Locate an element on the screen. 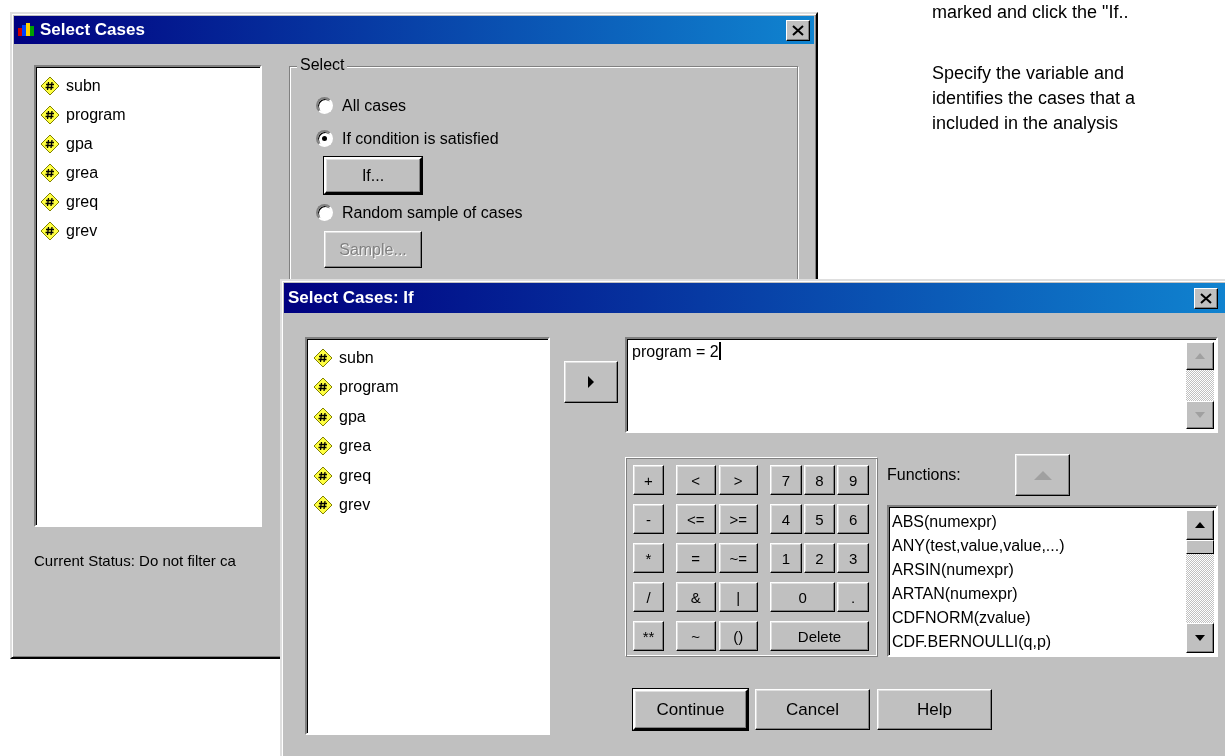  keypad-key: <= is located at coordinates (696, 519).